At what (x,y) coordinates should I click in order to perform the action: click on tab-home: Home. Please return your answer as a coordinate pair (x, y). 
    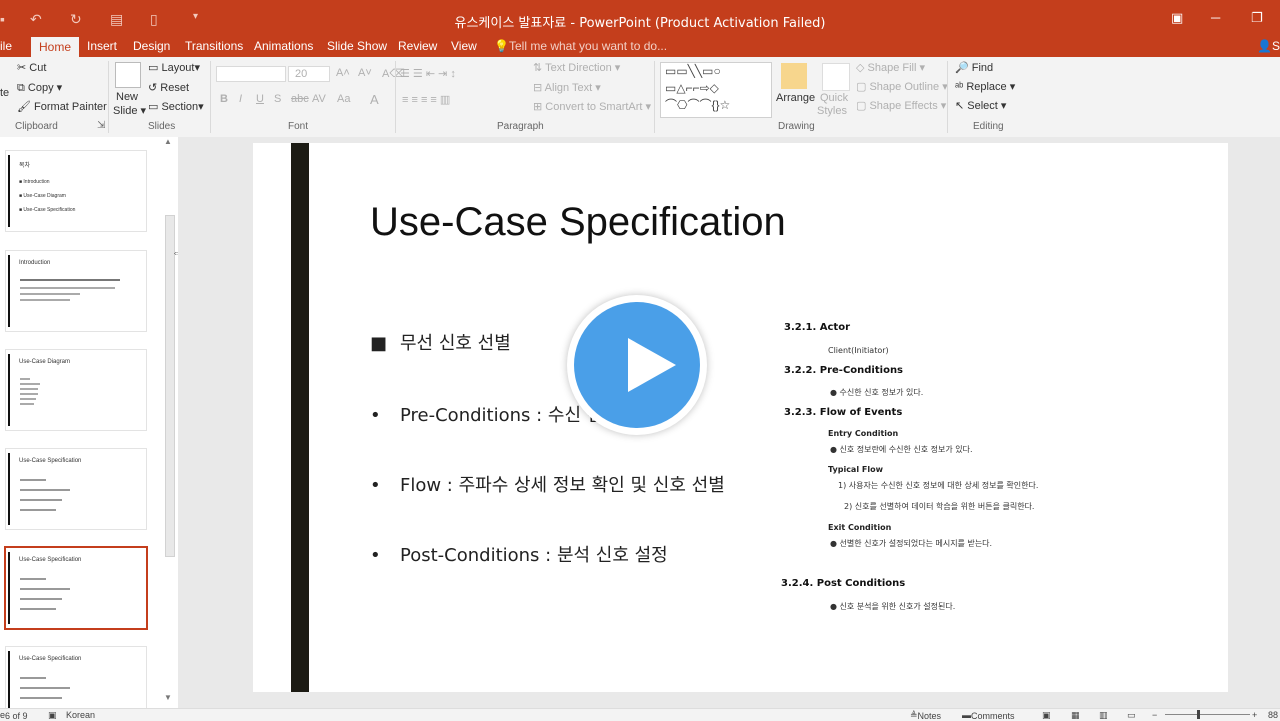
    Looking at the image, I should click on (55, 47).